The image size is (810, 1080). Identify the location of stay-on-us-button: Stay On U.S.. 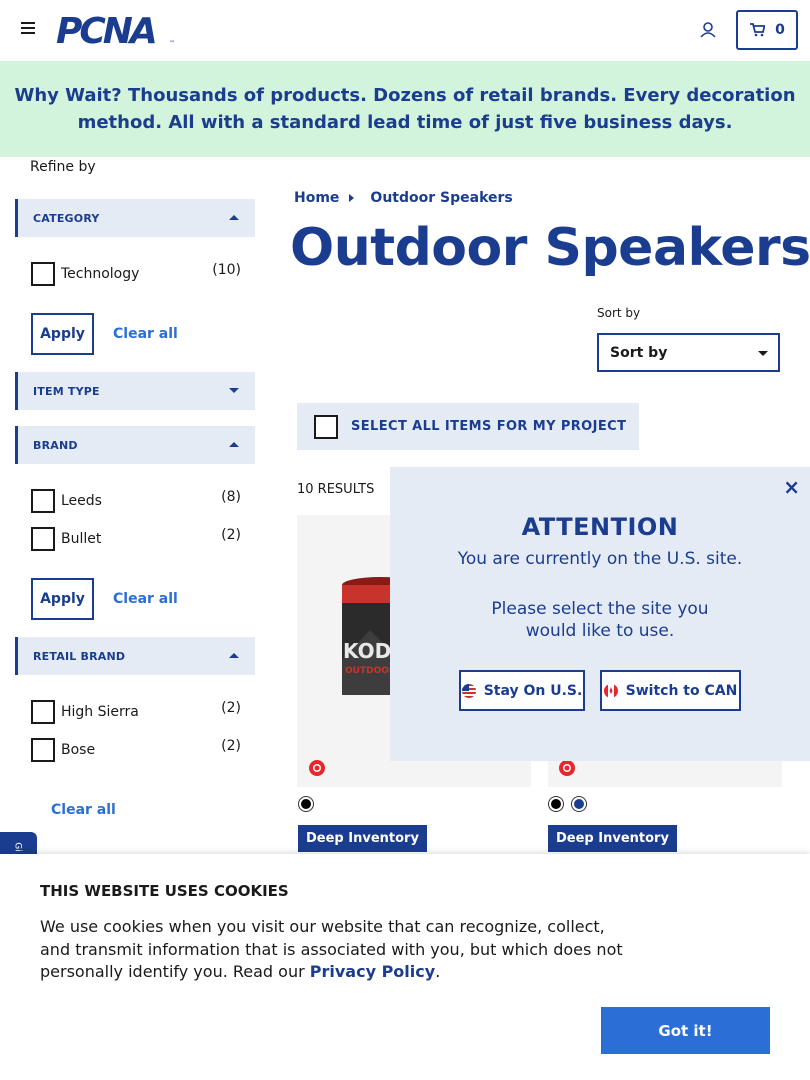
(522, 690).